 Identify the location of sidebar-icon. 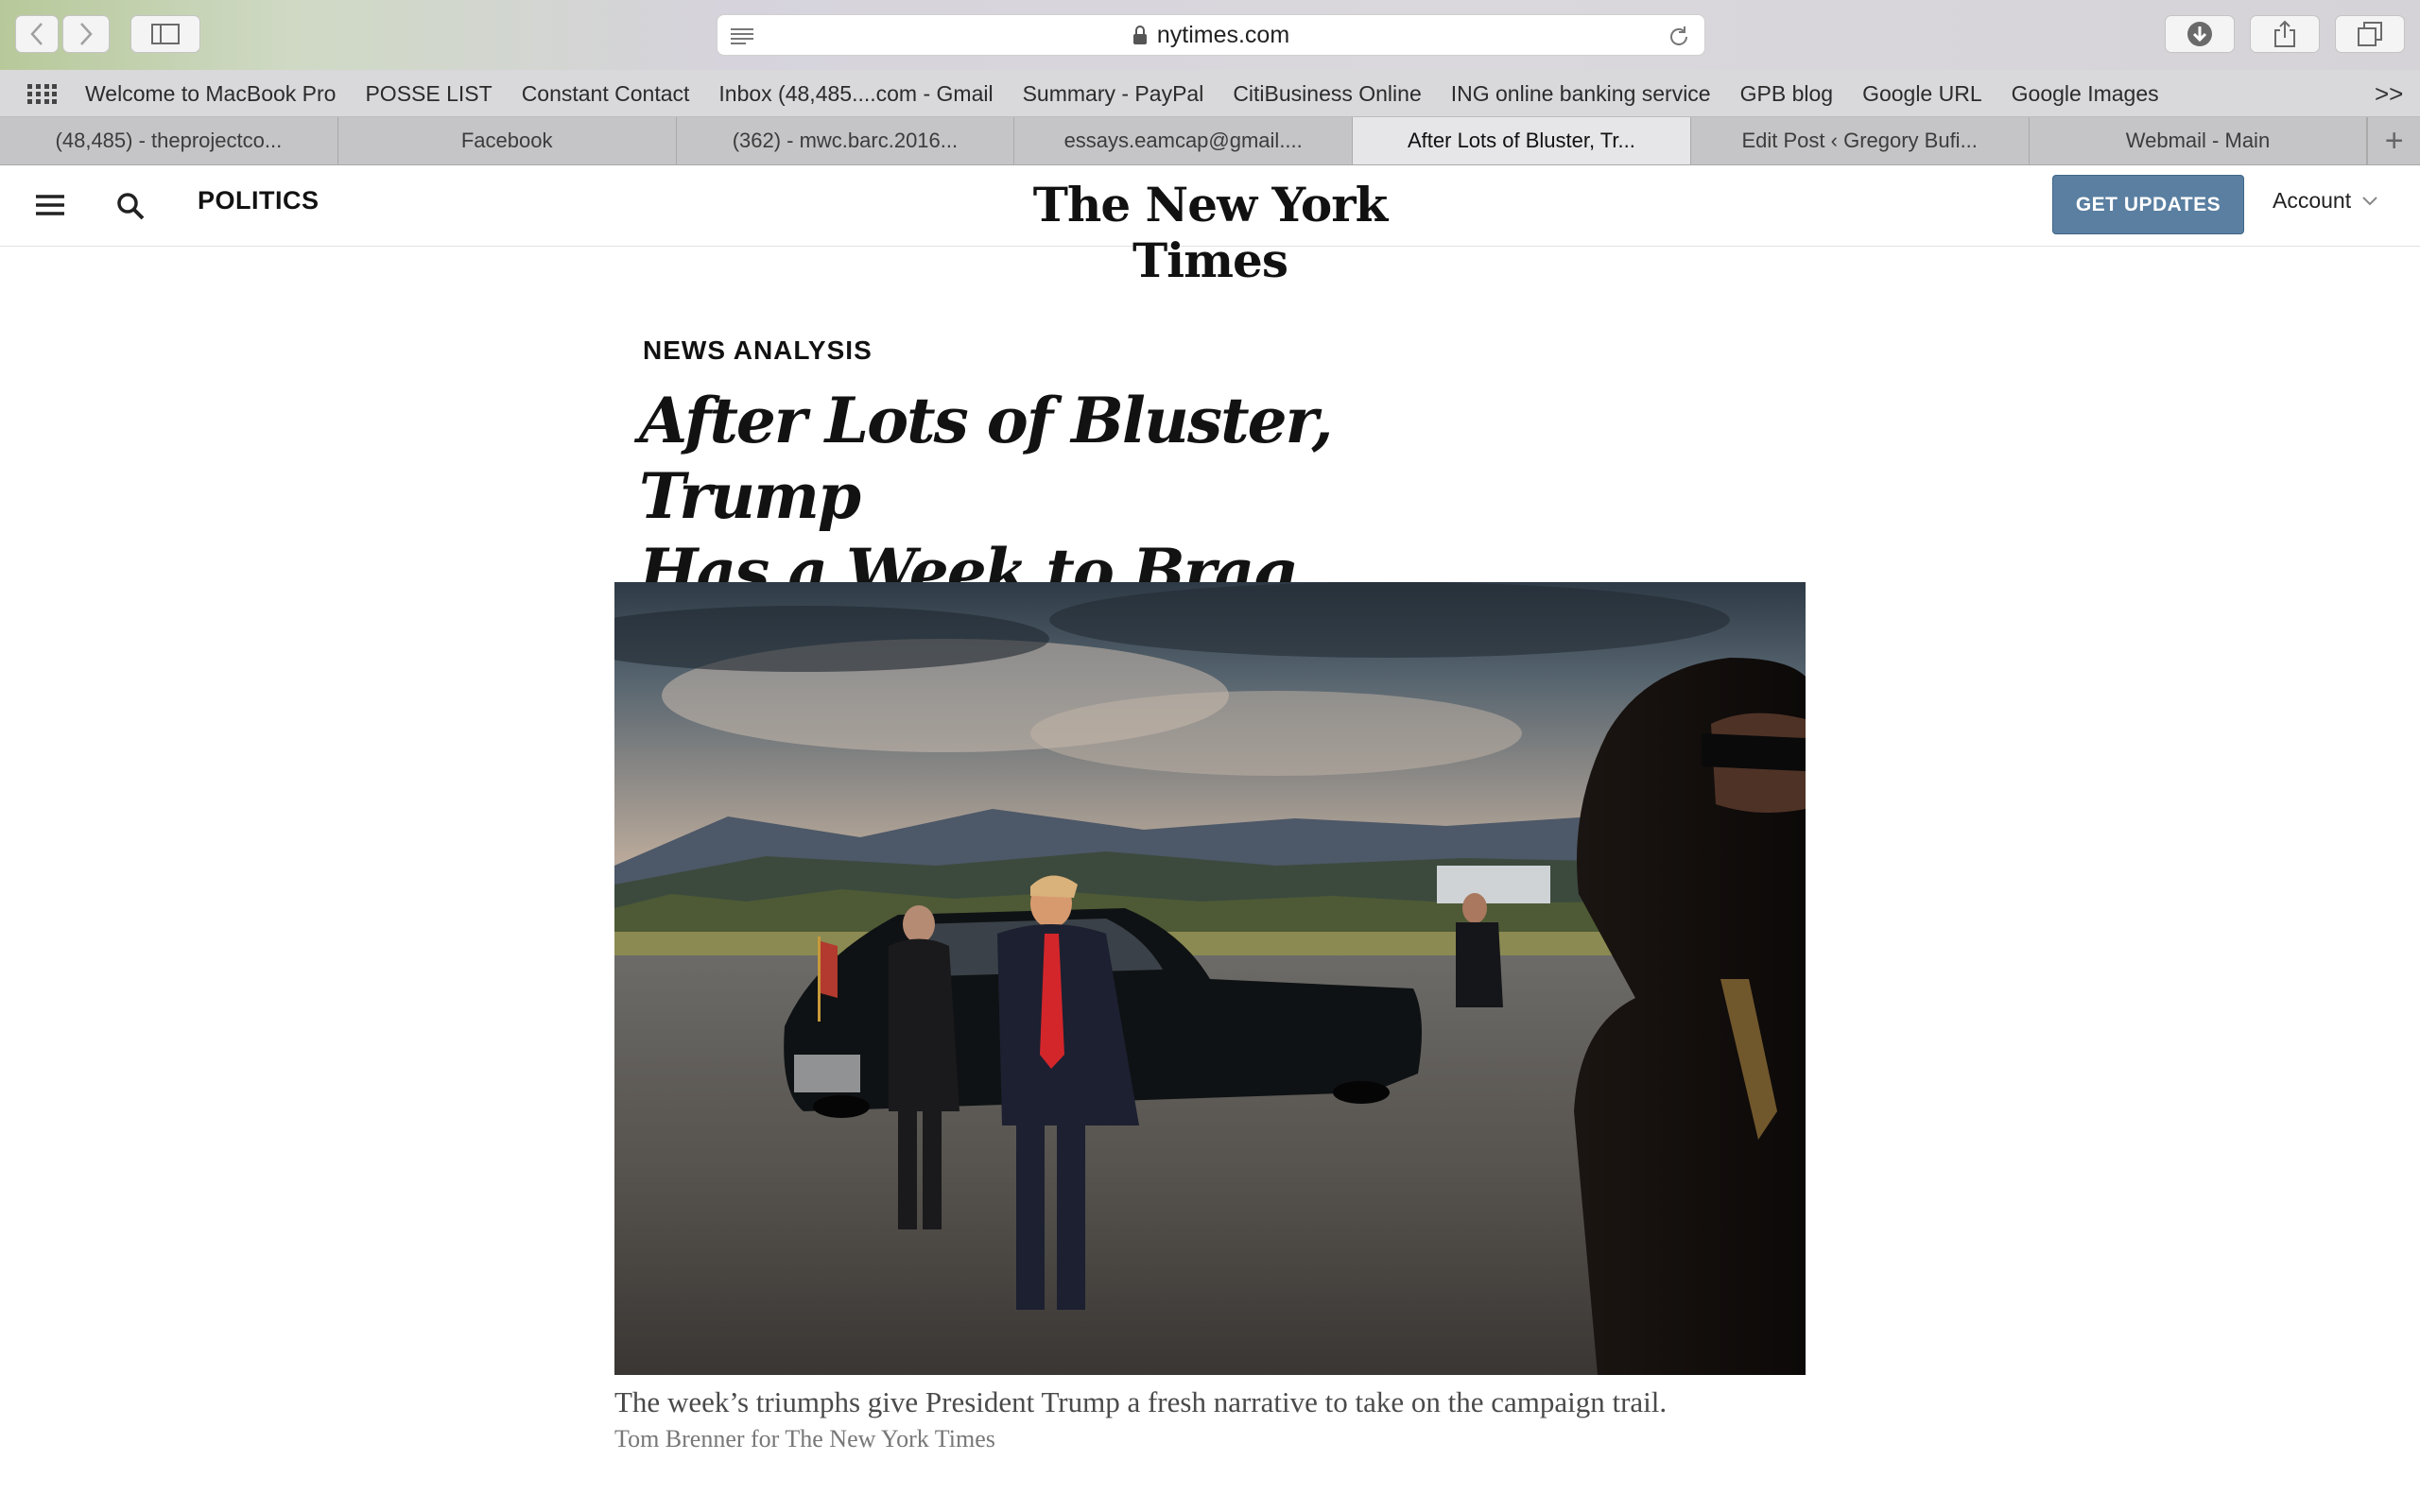
(165, 34).